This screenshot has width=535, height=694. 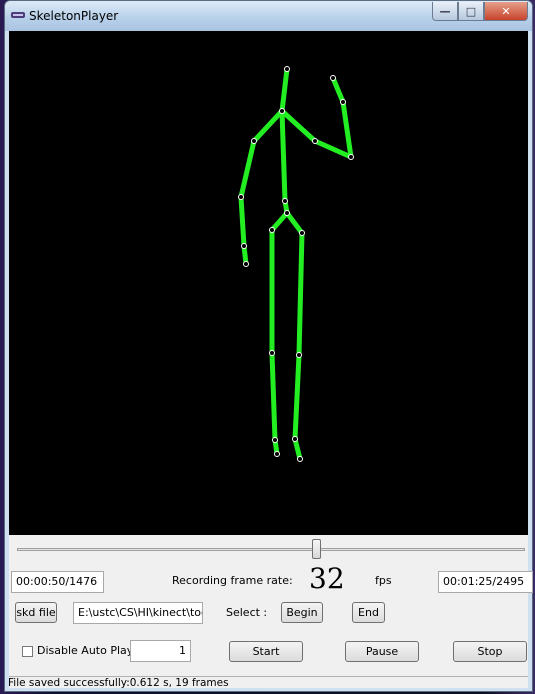 I want to click on timeline-slider-thumb, so click(x=316, y=549).